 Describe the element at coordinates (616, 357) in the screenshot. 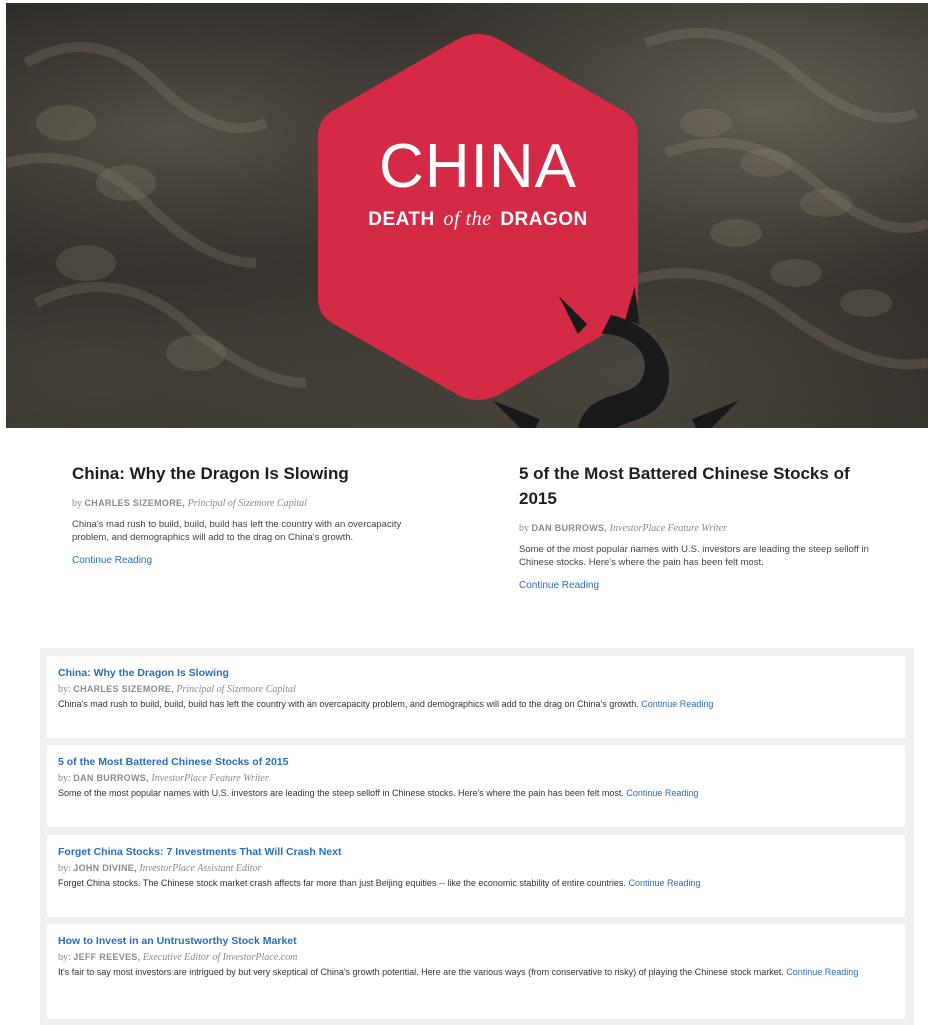

I see `dragon-icon` at that location.